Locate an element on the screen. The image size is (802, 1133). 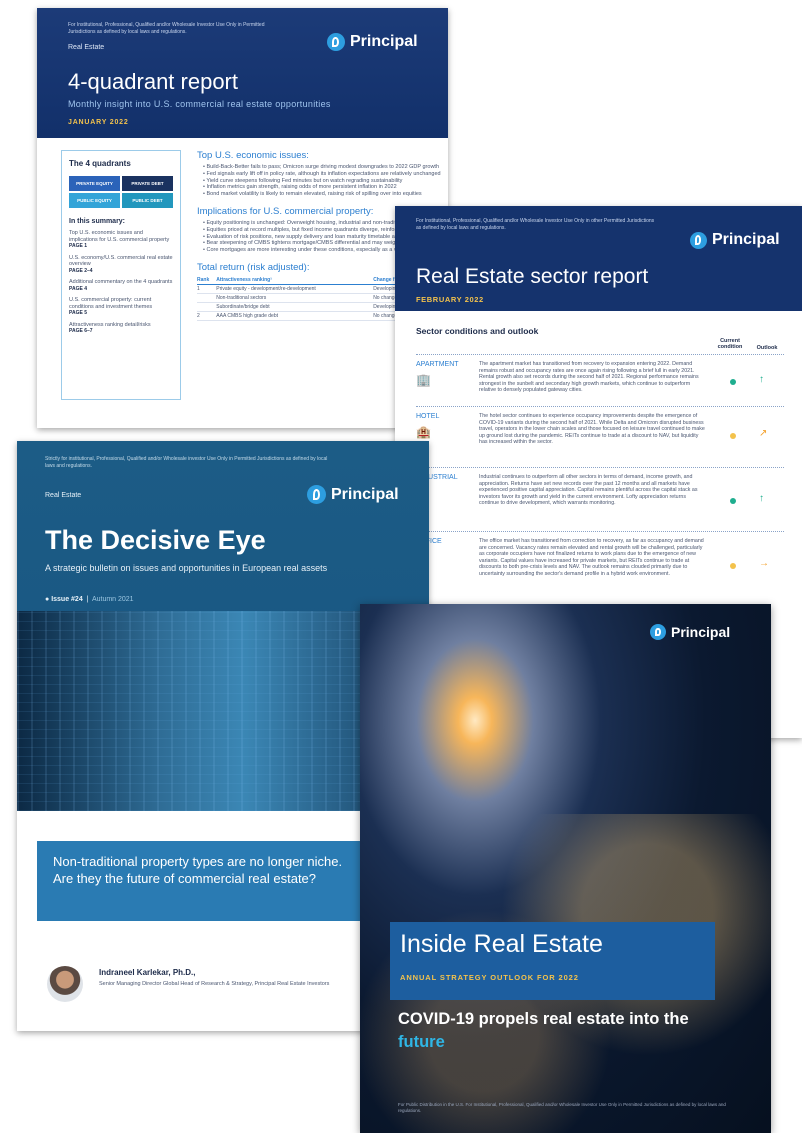
quadrants-title: The 4 quadrants is located at coordinates (100, 163).